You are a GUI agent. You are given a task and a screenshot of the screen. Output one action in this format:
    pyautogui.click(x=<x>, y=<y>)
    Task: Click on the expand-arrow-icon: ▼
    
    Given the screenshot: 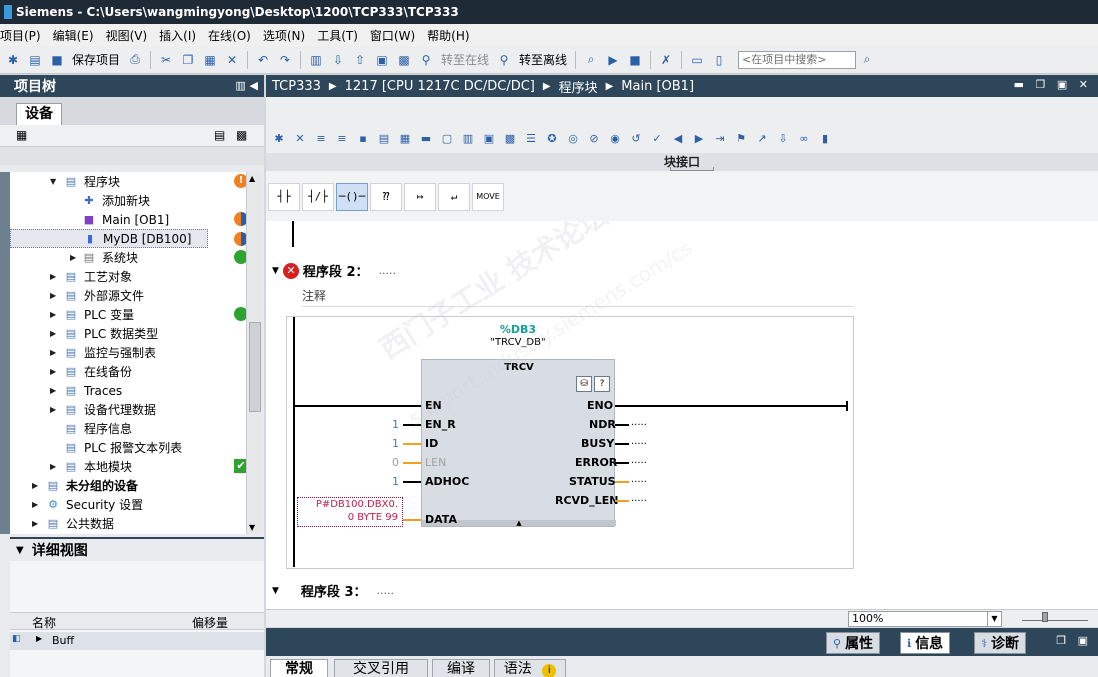 What is the action you would take?
    pyautogui.click(x=55, y=181)
    